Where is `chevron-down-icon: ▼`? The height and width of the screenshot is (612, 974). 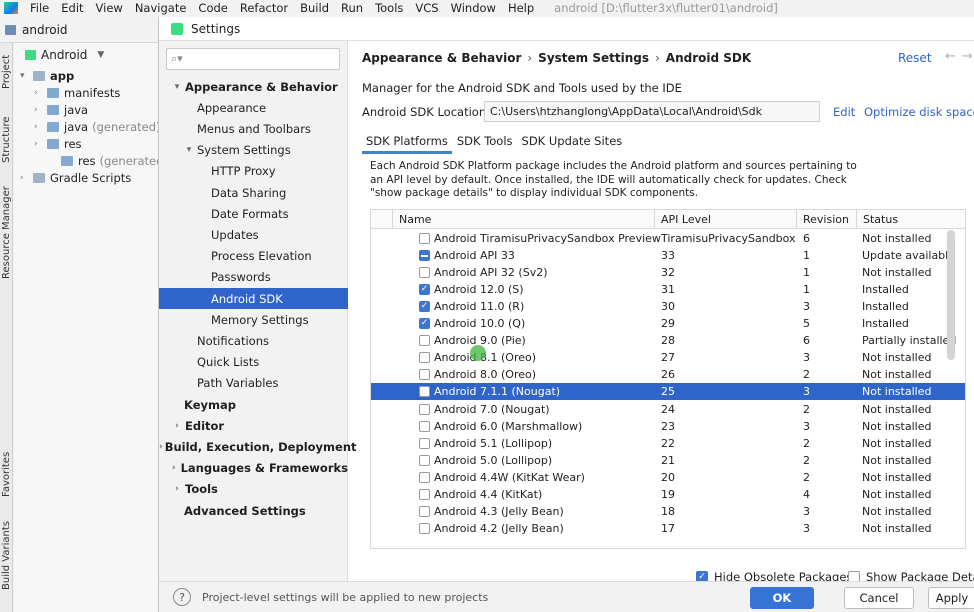
chevron-down-icon: ▼ is located at coordinates (100, 55).